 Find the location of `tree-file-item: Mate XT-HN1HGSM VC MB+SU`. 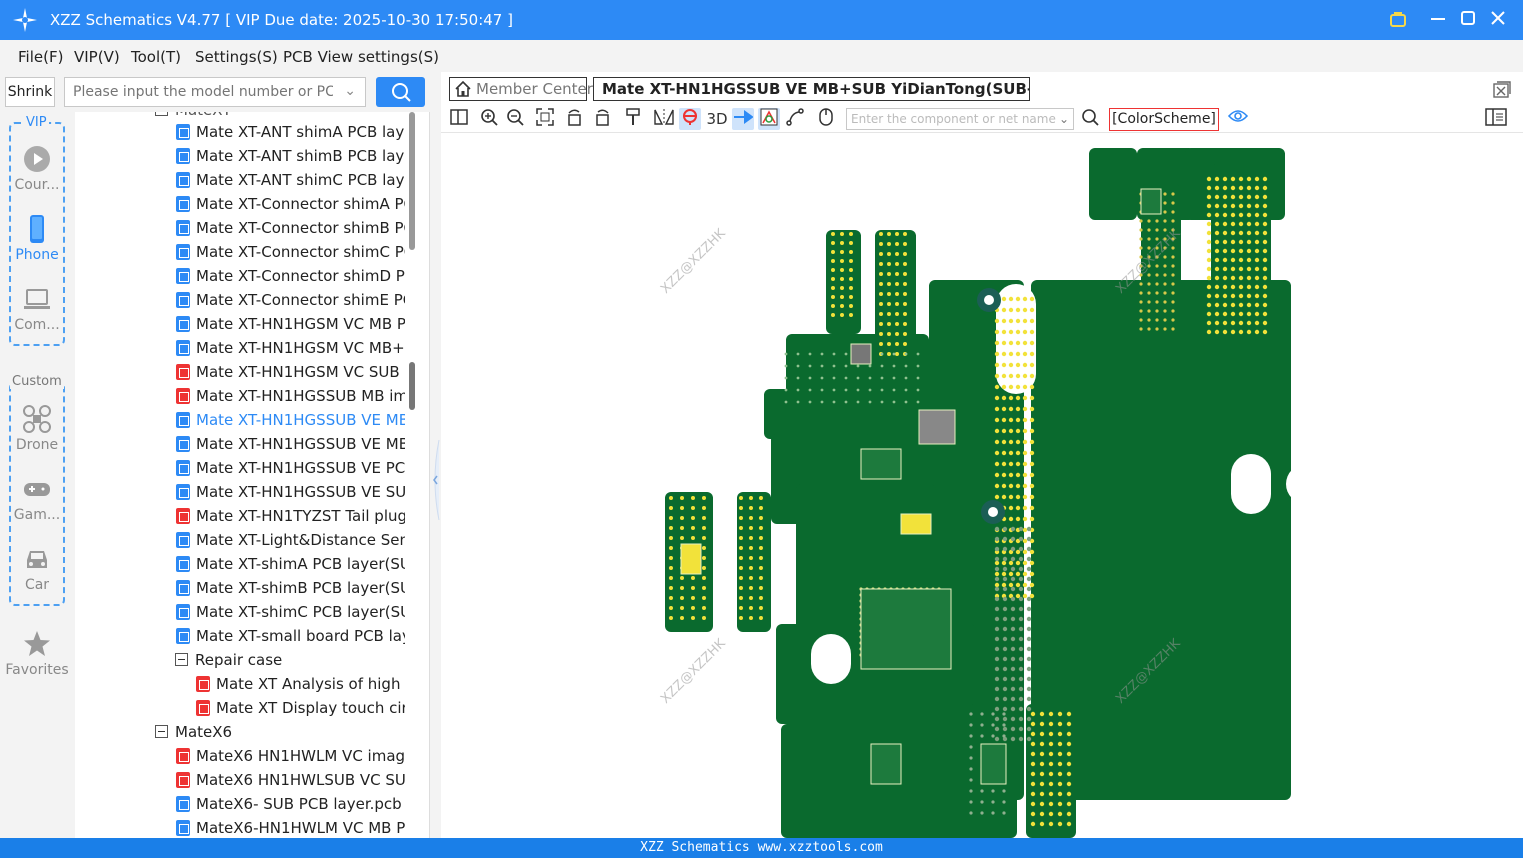

tree-file-item: Mate XT-HN1HGSM VC MB+SU is located at coordinates (290, 348).